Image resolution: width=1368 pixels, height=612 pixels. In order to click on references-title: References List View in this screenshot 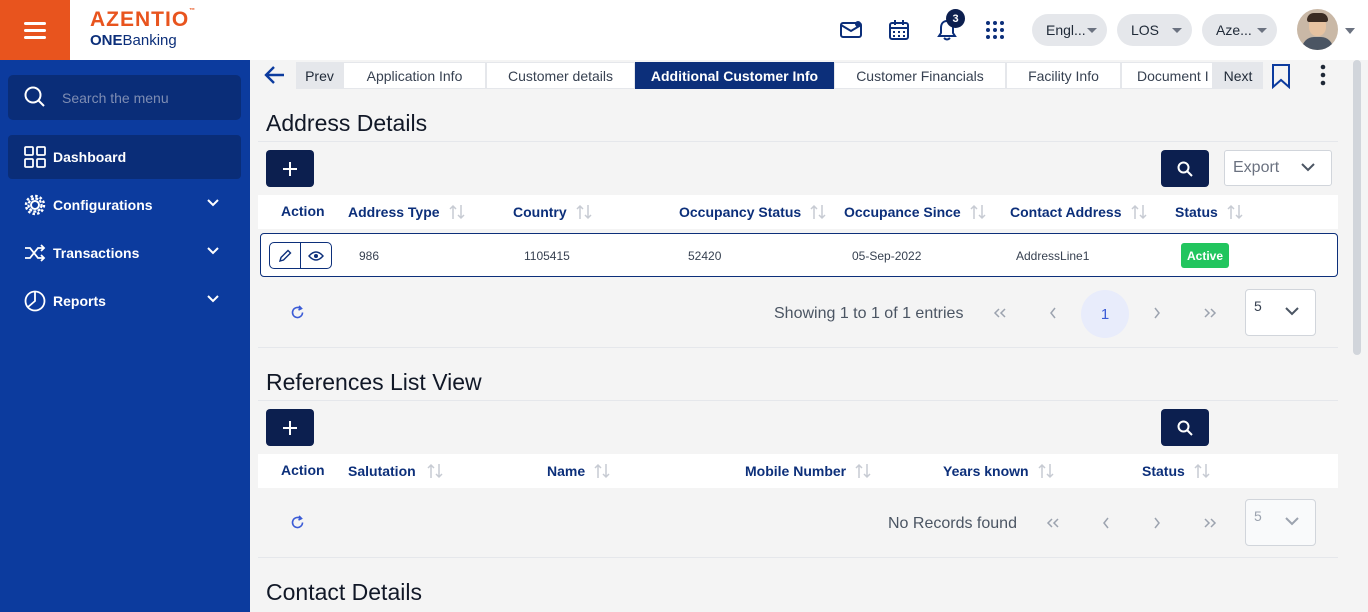, I will do `click(374, 382)`.